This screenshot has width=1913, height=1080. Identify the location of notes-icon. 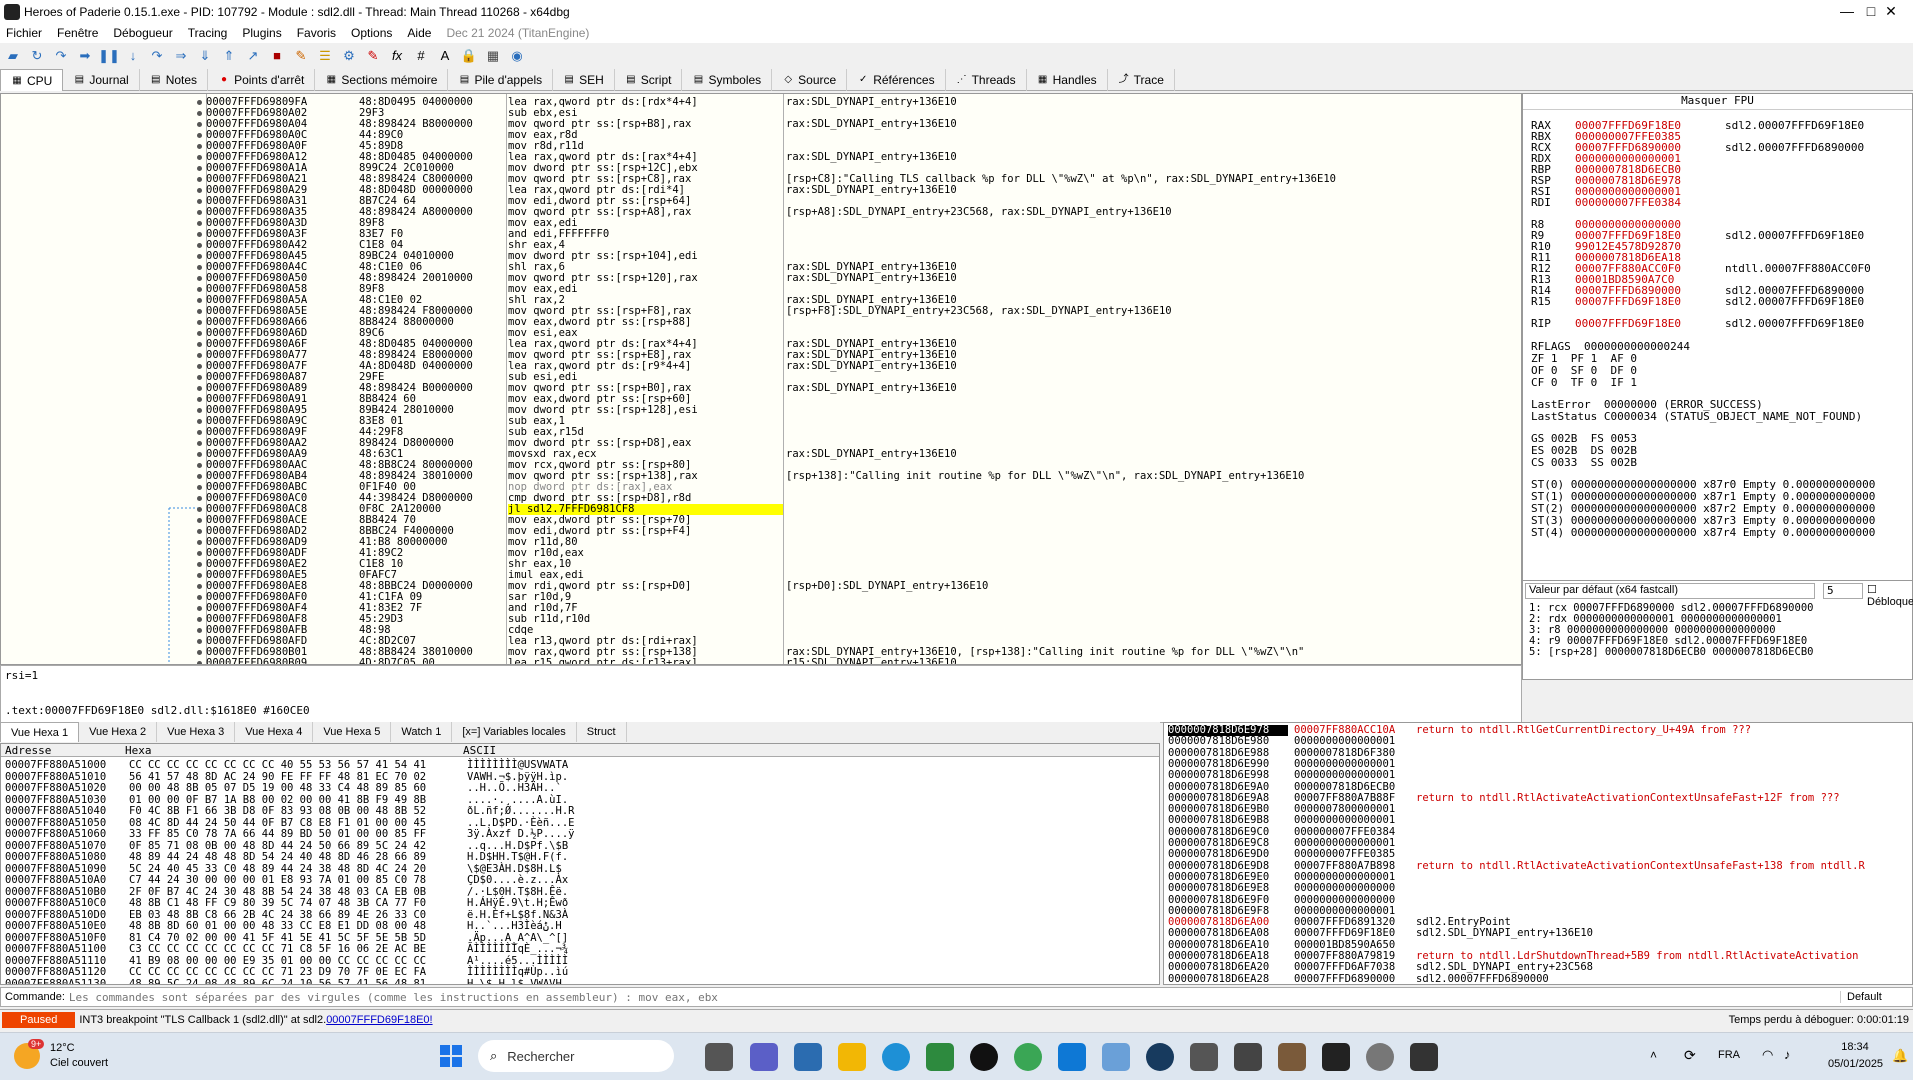
(1248, 1057).